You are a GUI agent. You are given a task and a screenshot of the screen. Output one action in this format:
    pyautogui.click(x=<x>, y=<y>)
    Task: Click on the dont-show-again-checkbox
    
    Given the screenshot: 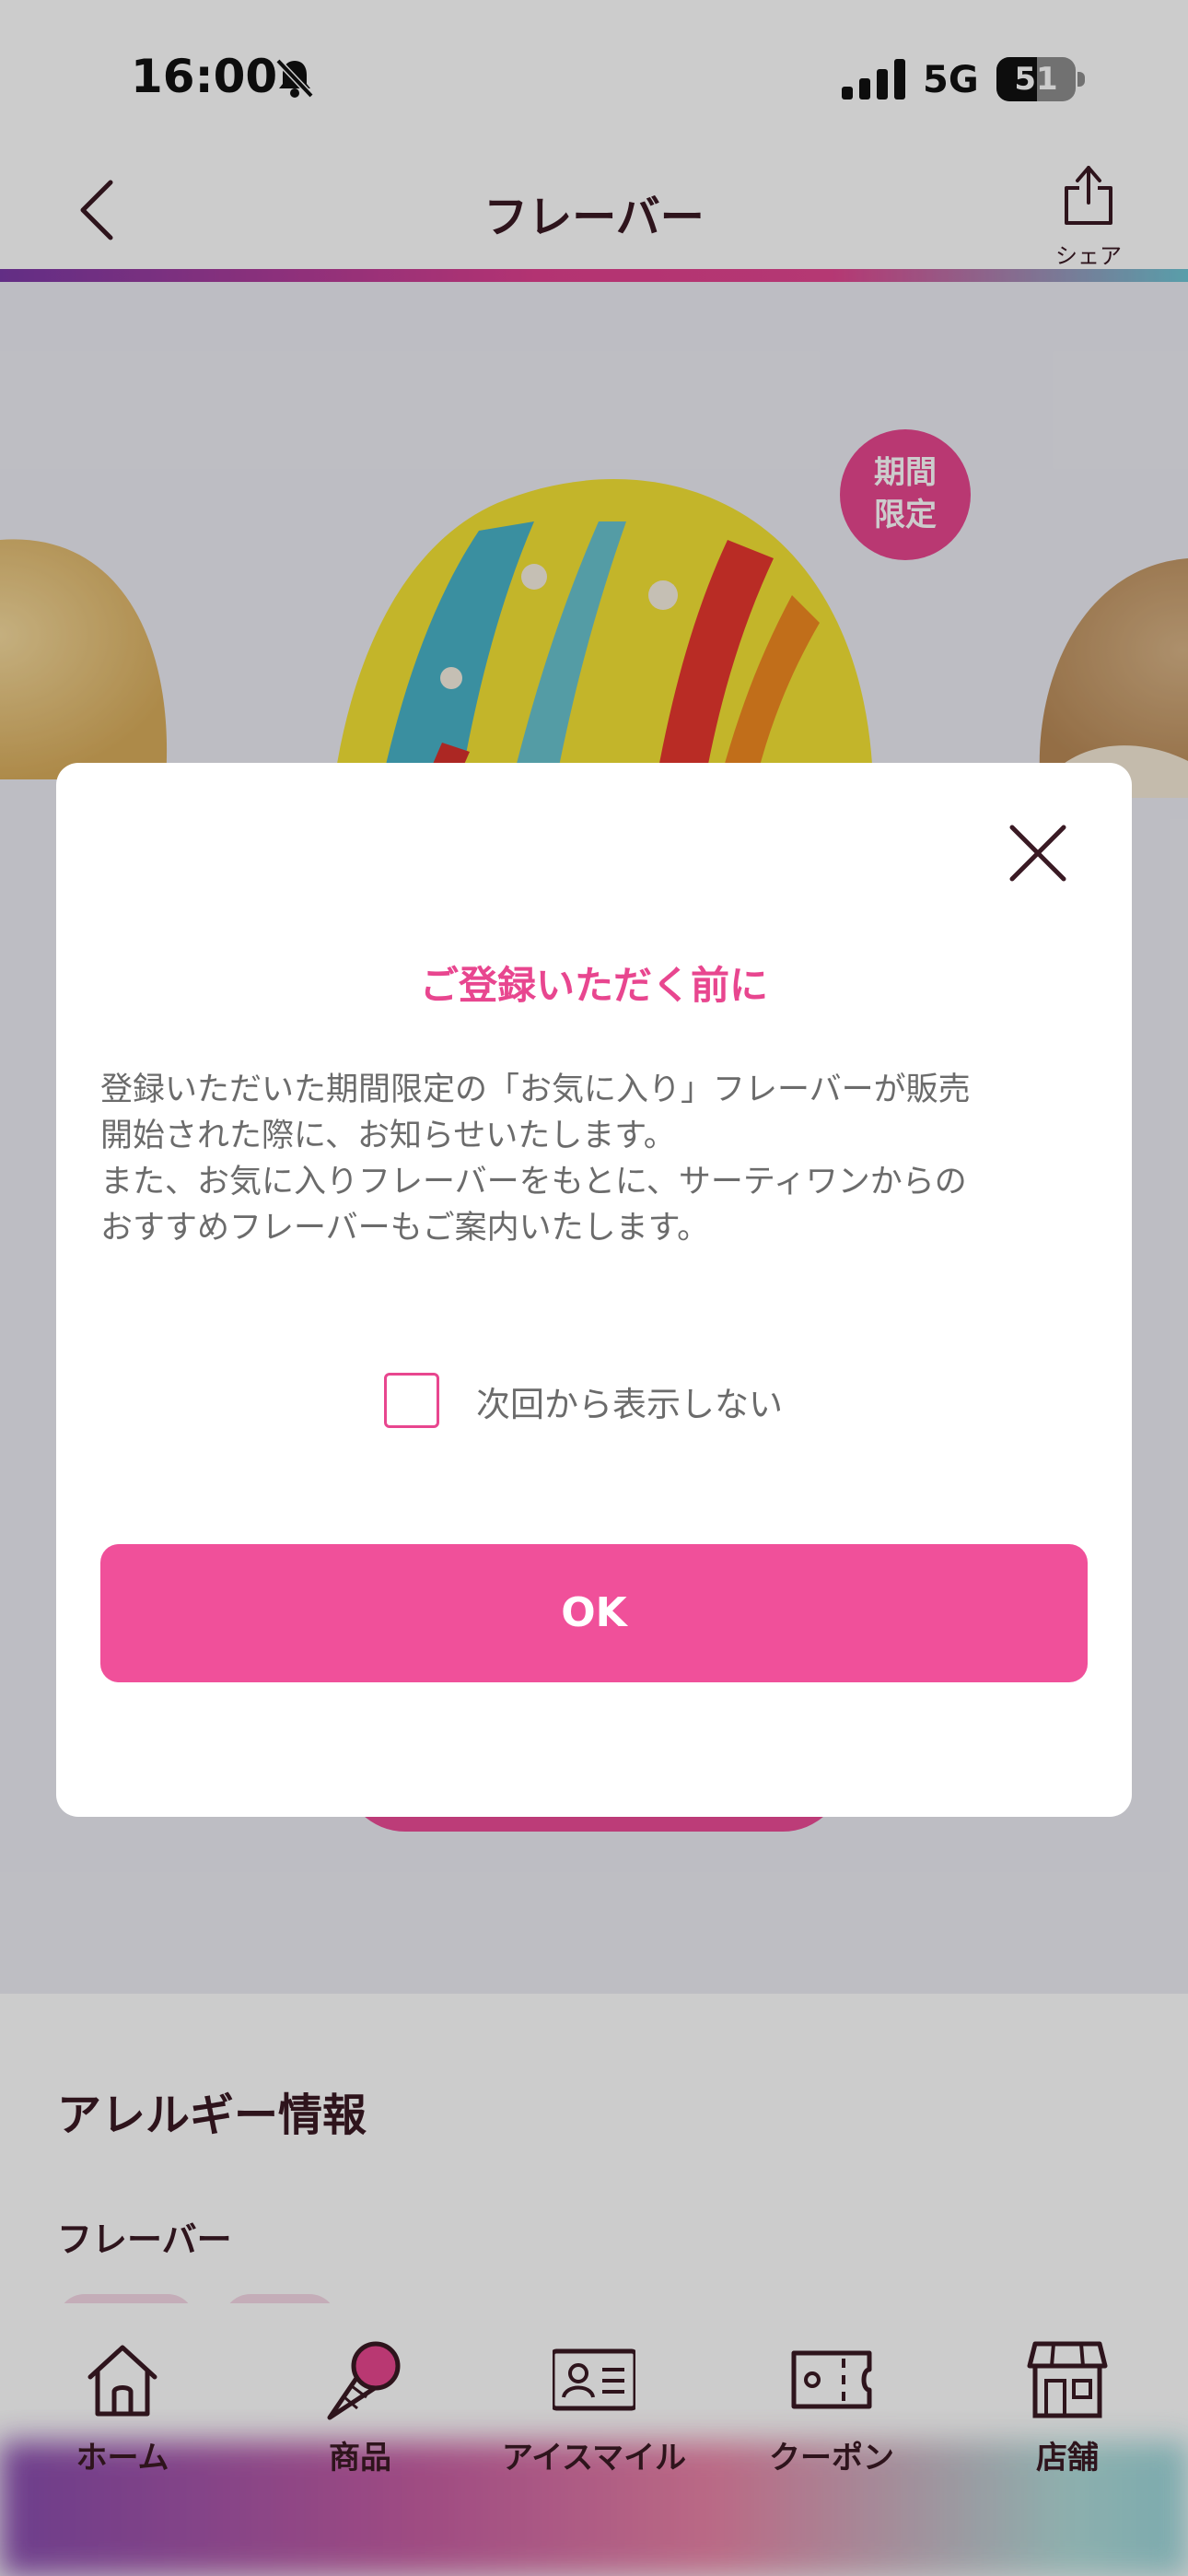 What is the action you would take?
    pyautogui.click(x=411, y=1400)
    